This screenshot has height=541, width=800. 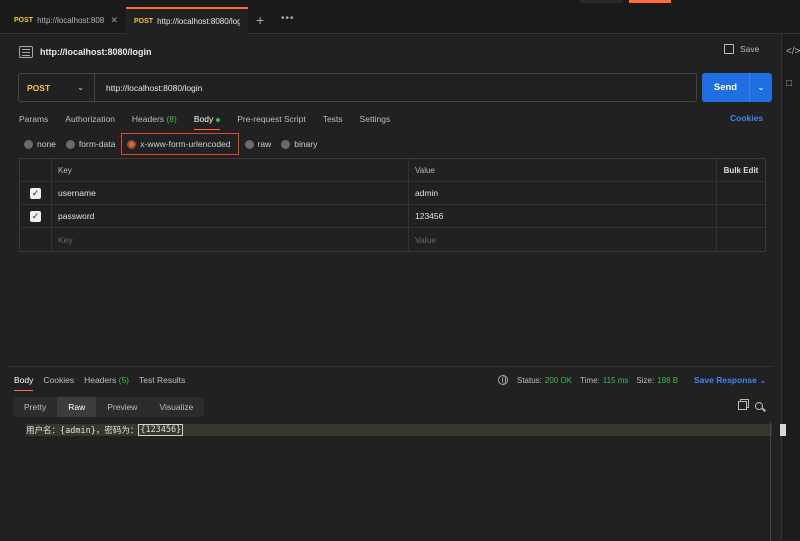 What do you see at coordinates (271, 119) in the screenshot?
I see `tab-pre-request-script: Pre-request Script` at bounding box center [271, 119].